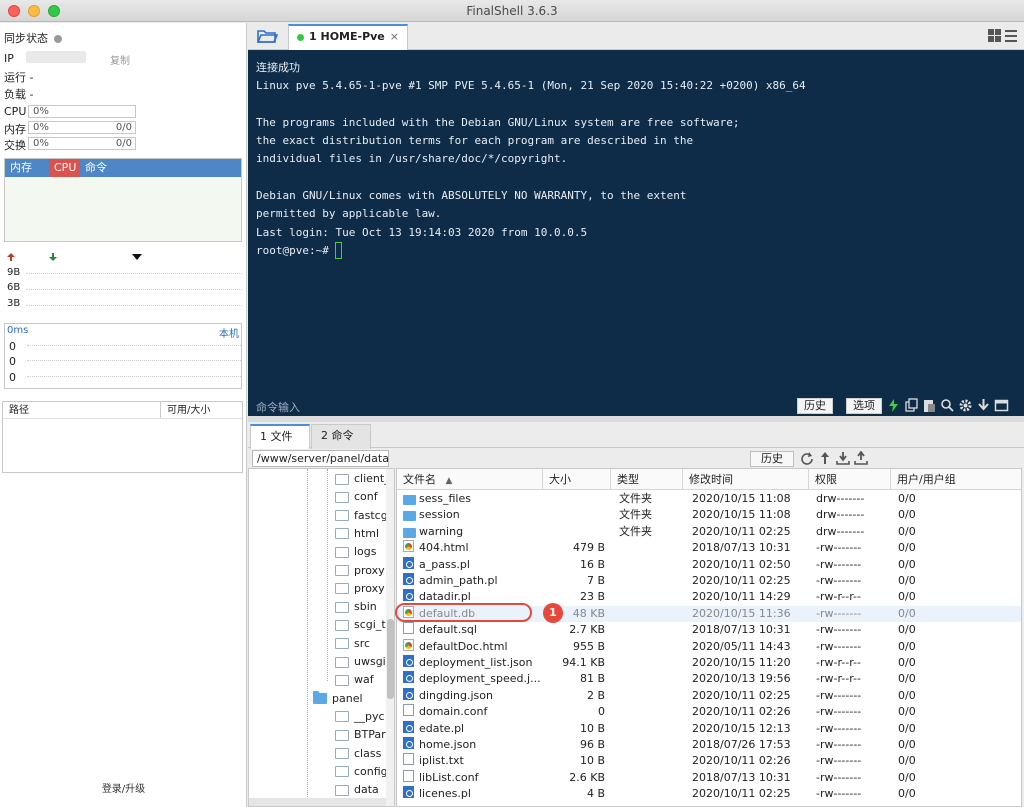 This screenshot has width=1024, height=807. Describe the element at coordinates (19, 77) in the screenshot. I see `running-label: 运行 -` at that location.